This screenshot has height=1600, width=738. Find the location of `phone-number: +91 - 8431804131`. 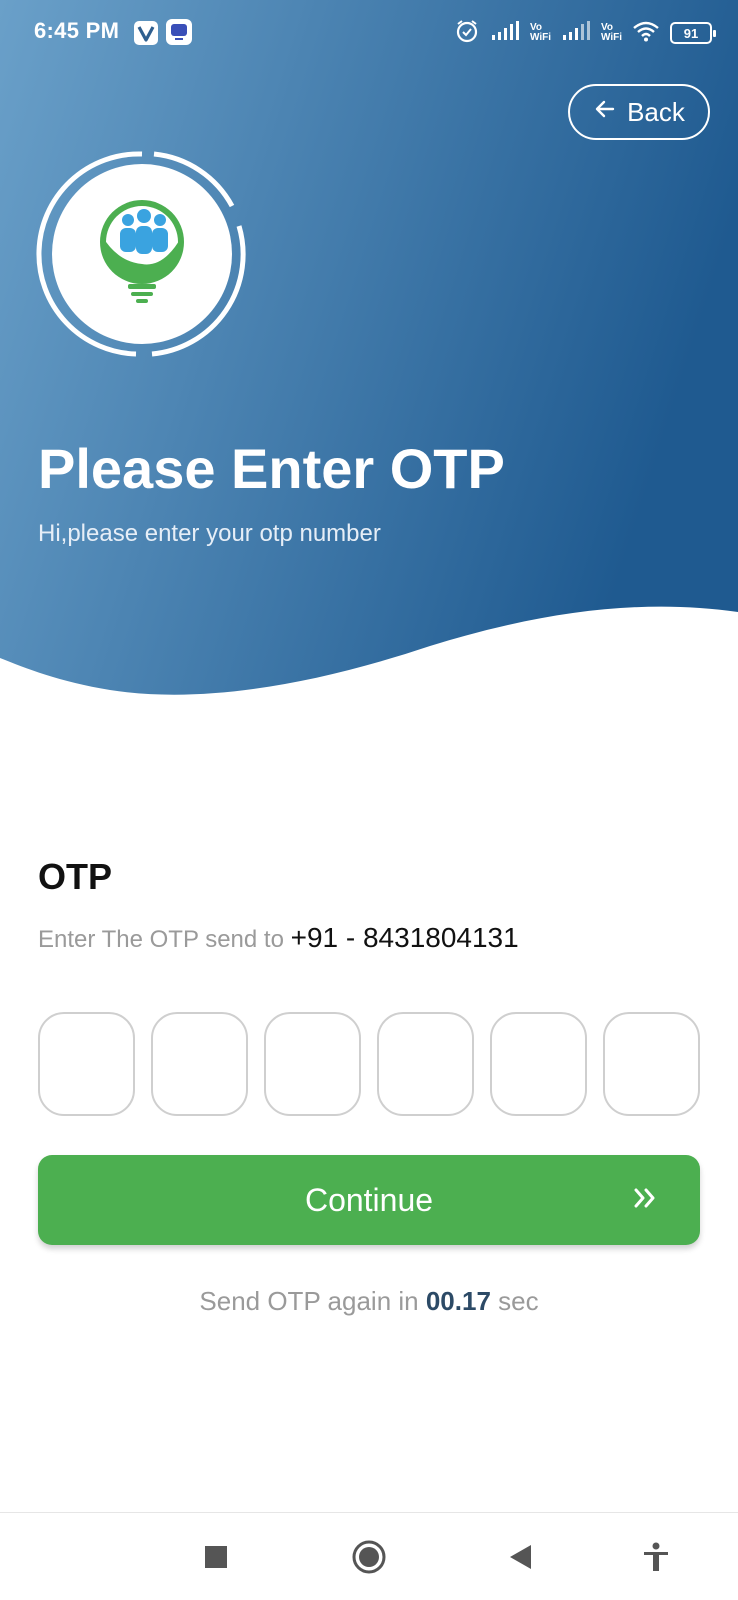

phone-number: +91 - 8431804131 is located at coordinates (404, 937).